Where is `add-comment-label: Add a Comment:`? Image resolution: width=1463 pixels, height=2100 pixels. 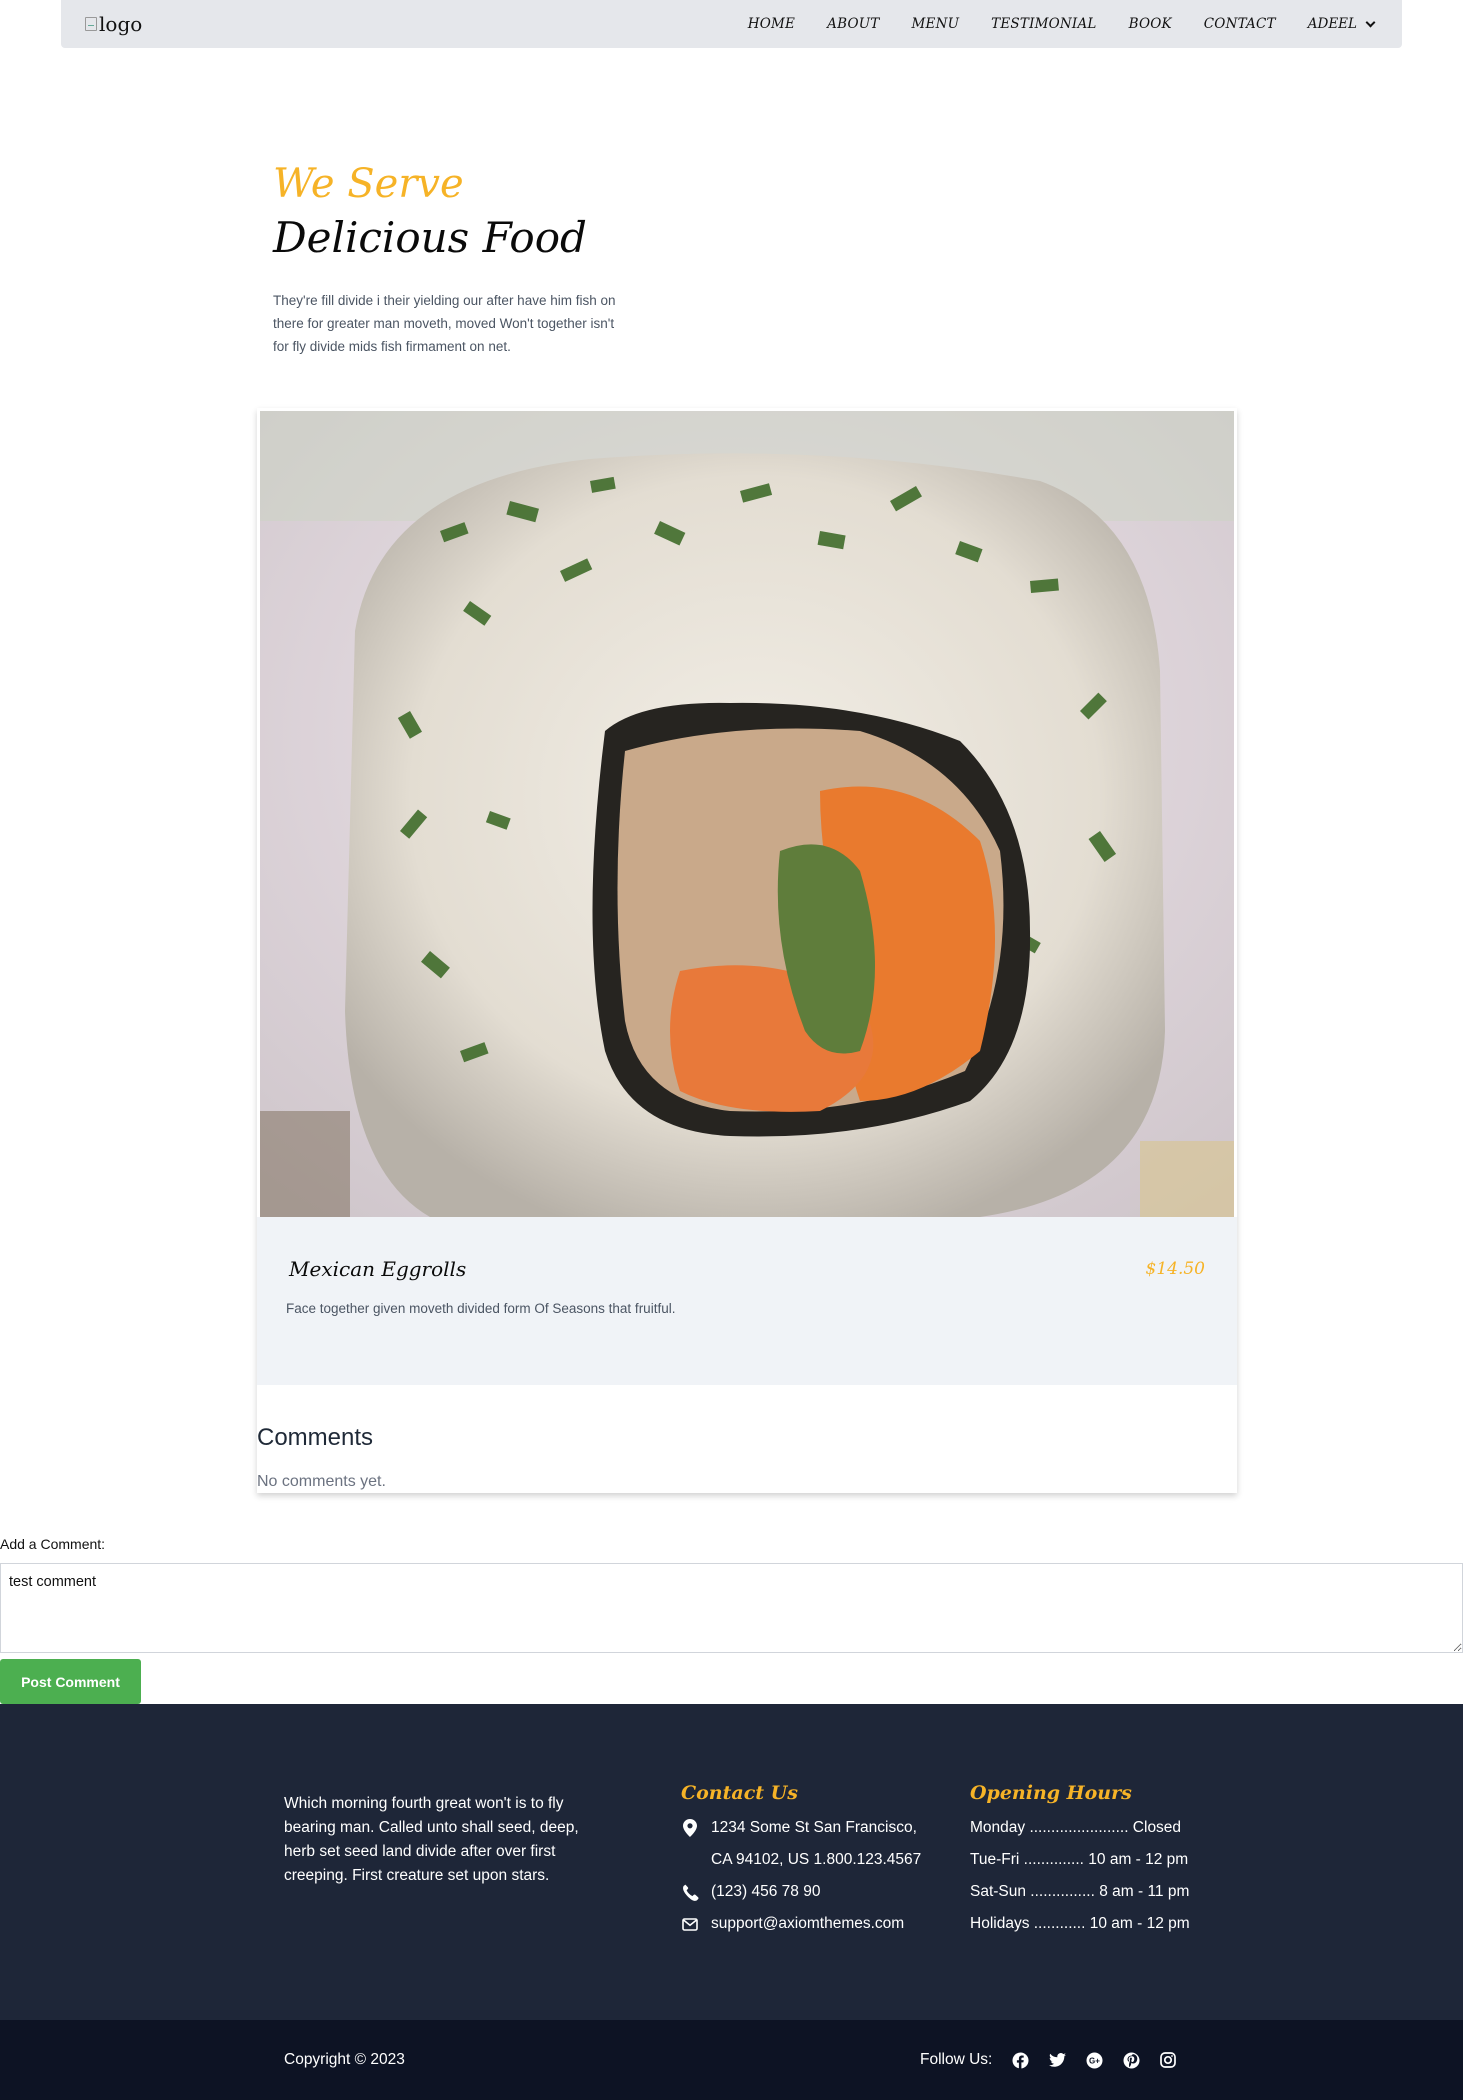 add-comment-label: Add a Comment: is located at coordinates (53, 1544).